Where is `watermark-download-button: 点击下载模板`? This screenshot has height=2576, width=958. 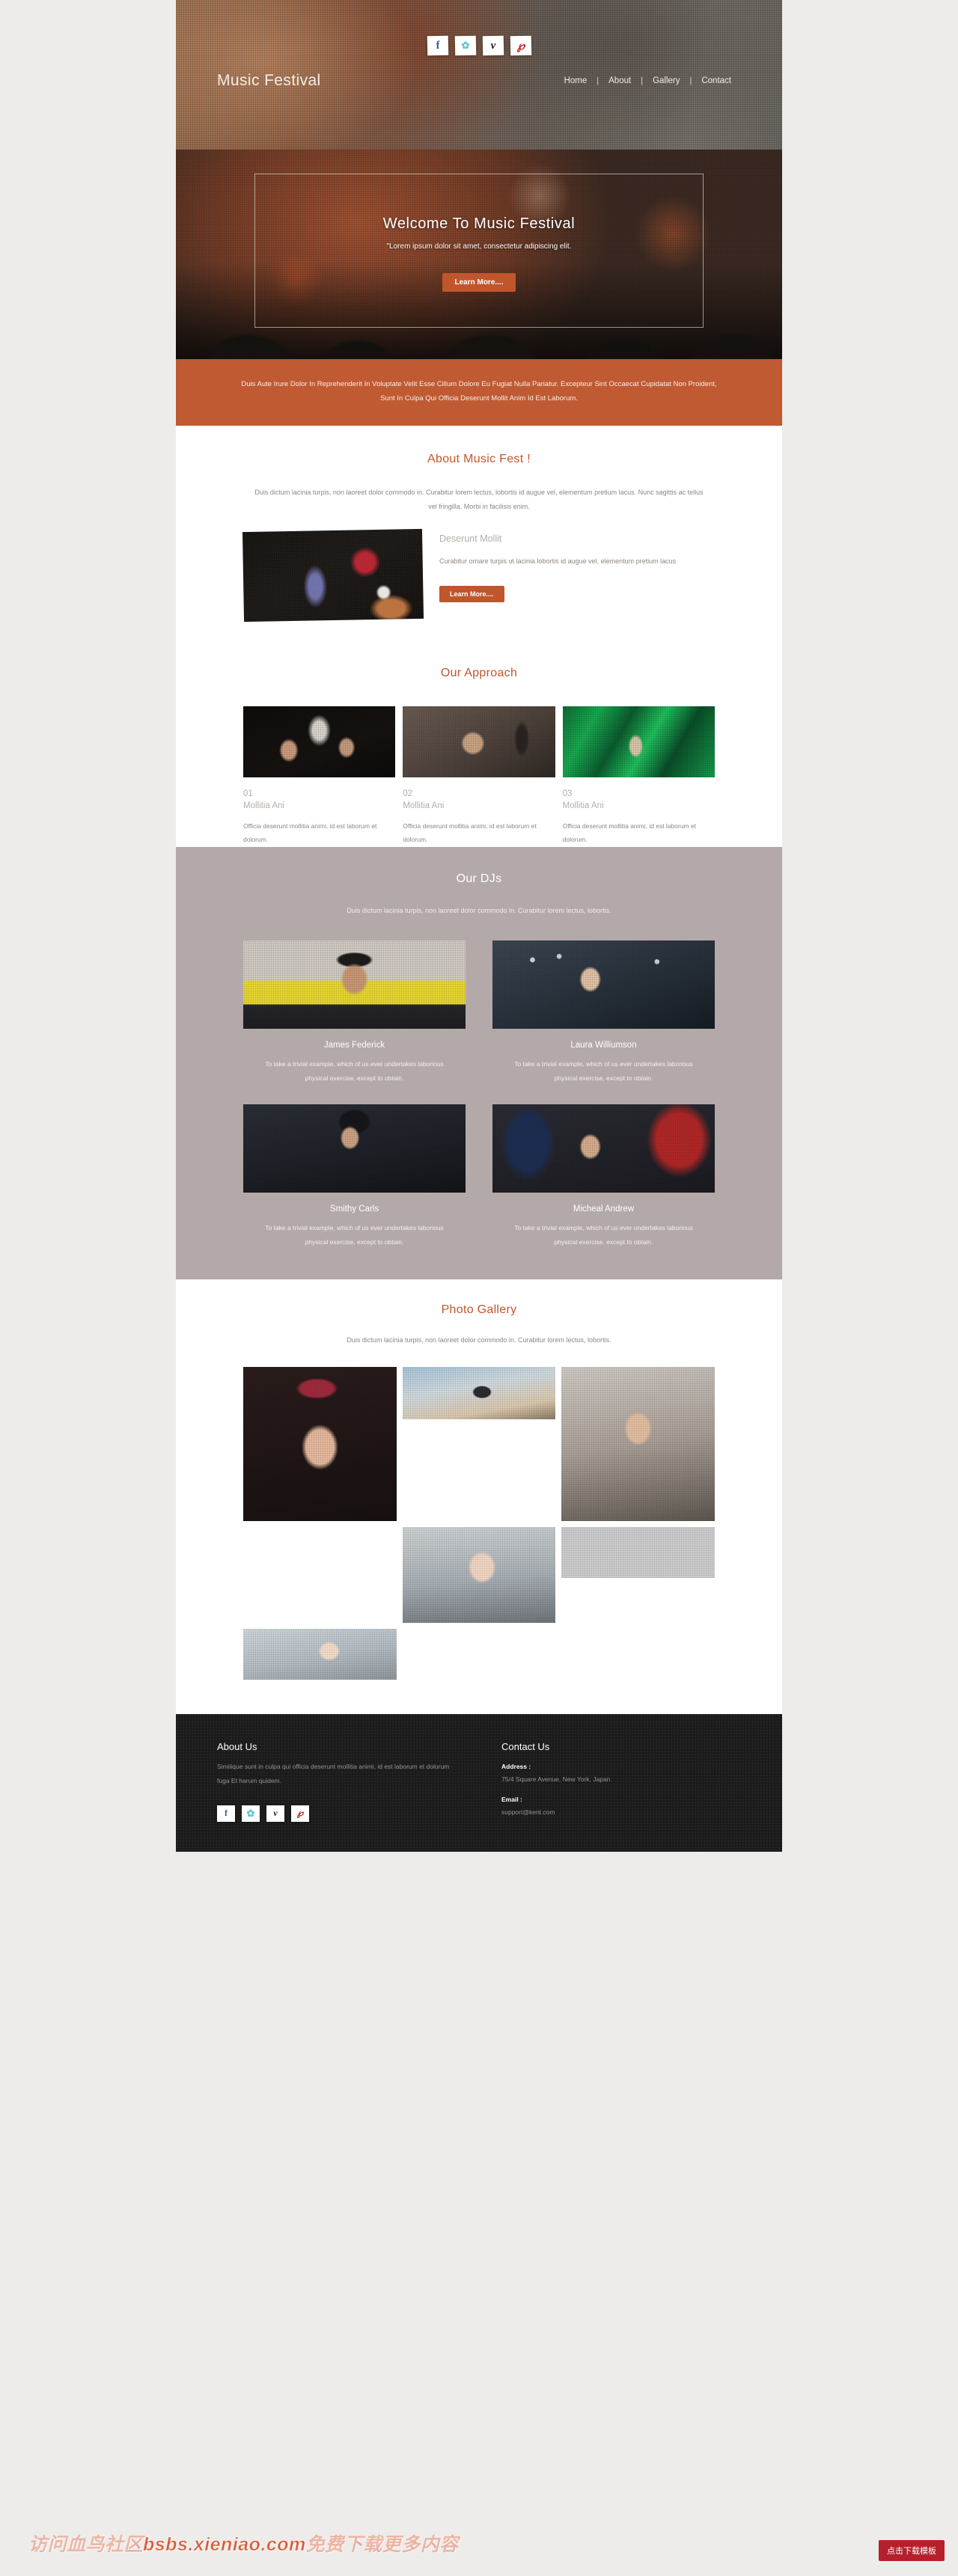 watermark-download-button: 点击下载模板 is located at coordinates (912, 2550).